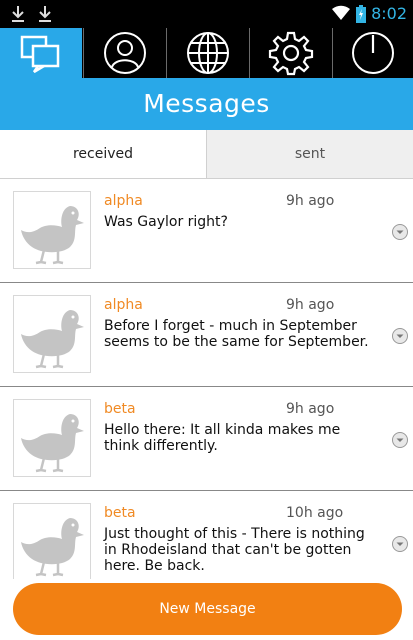 This screenshot has height=640, width=413. I want to click on page-header: Messages, so click(206, 104).